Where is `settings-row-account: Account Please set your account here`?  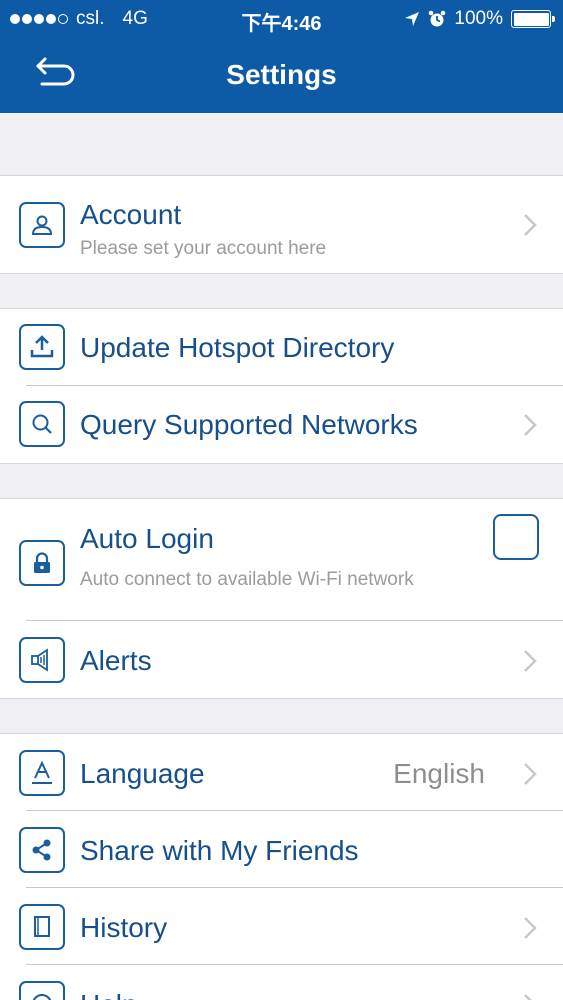
settings-row-account: Account Please set your account here is located at coordinates (281, 224).